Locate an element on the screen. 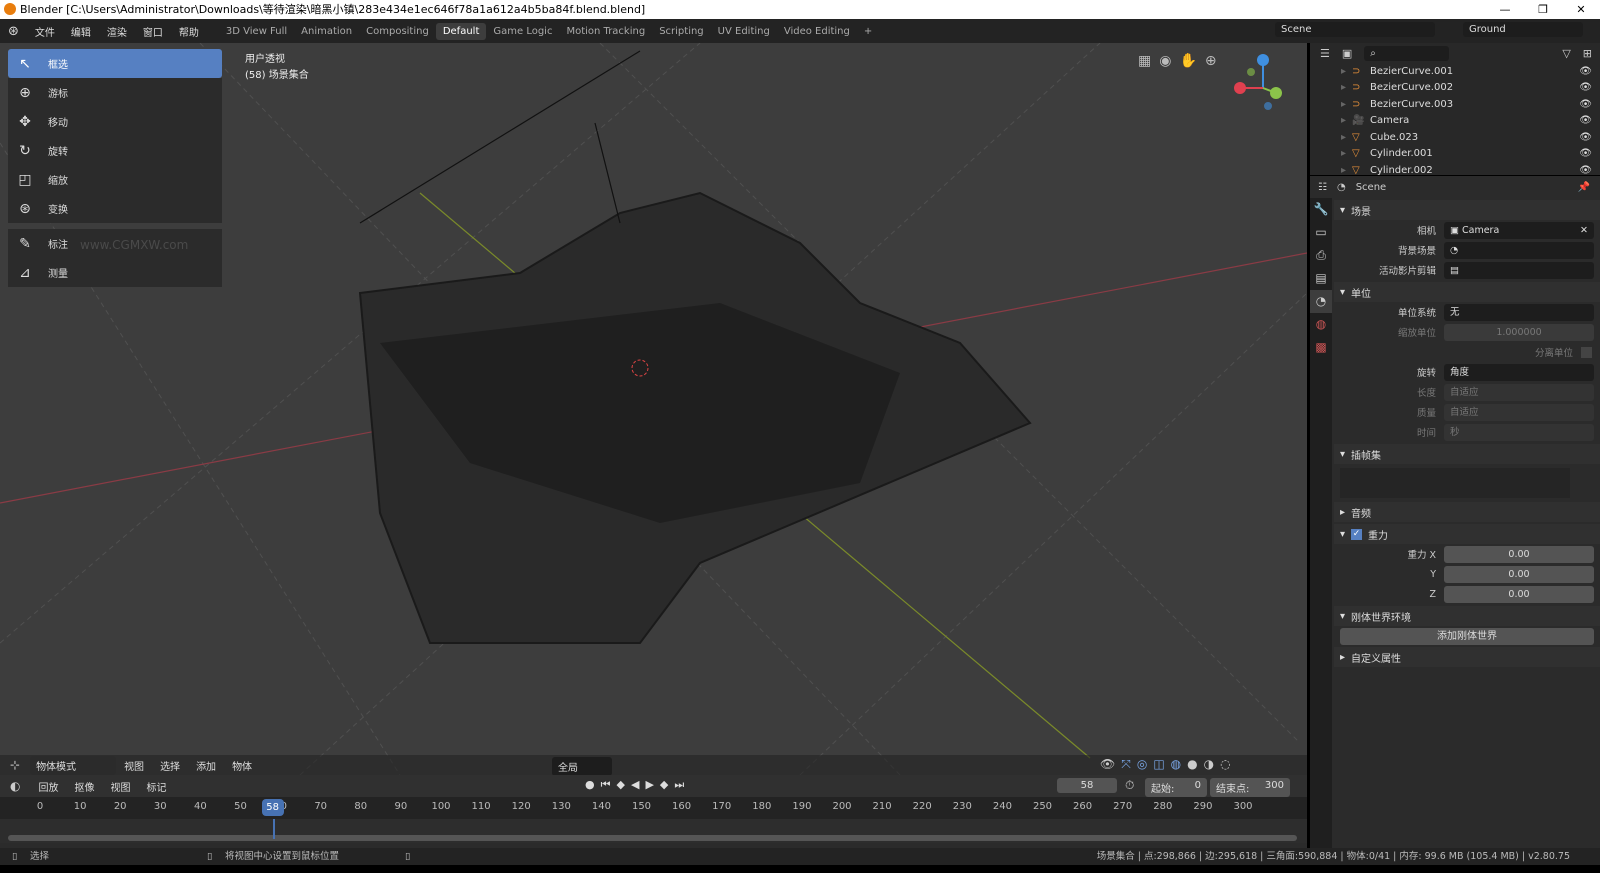  tool-scale: ◰ 缩放 is located at coordinates (115, 179).